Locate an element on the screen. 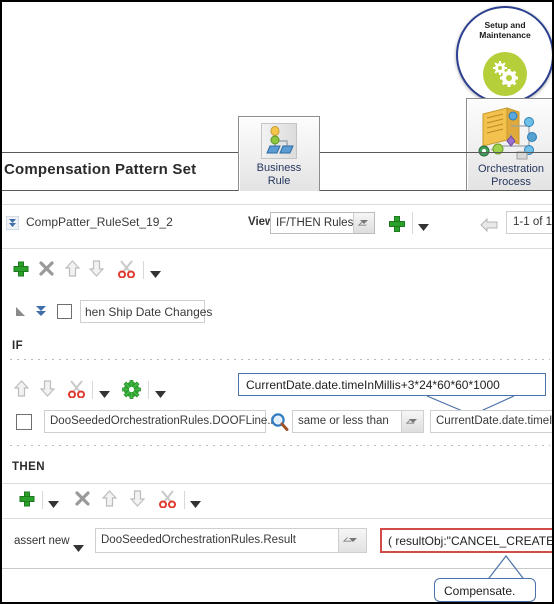 This screenshot has height=604, width=554. previous-arrow-icon is located at coordinates (489, 226).